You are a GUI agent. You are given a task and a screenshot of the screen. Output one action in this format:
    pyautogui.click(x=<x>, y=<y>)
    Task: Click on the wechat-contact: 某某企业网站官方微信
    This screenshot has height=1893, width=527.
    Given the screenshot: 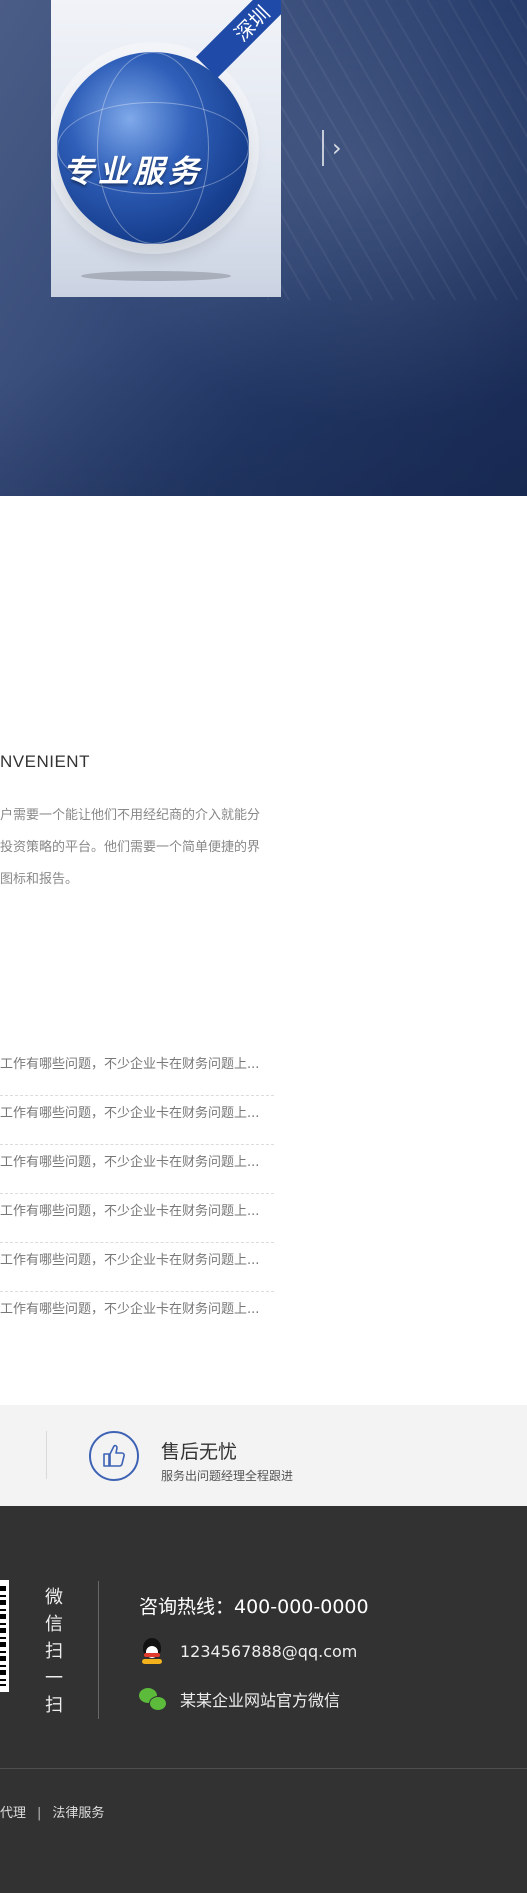 What is the action you would take?
    pyautogui.click(x=239, y=1699)
    